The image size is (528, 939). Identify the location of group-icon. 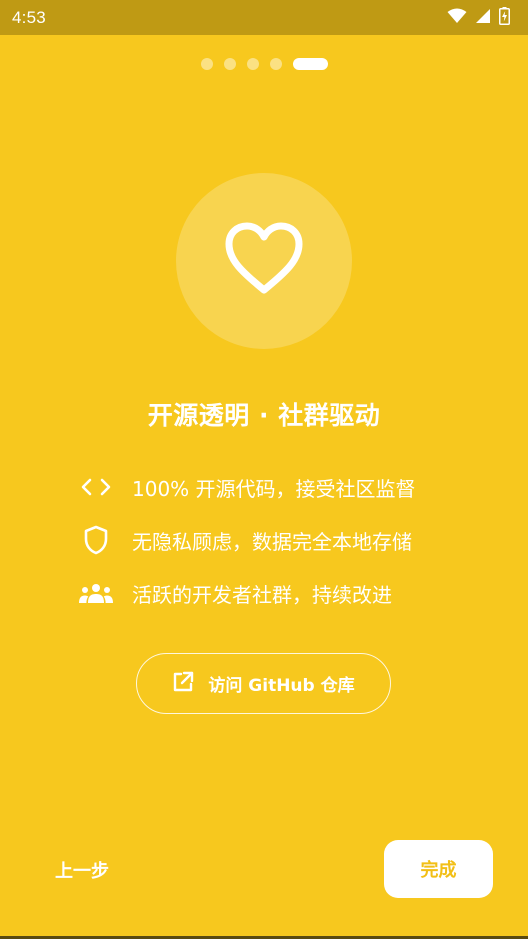
(96, 593).